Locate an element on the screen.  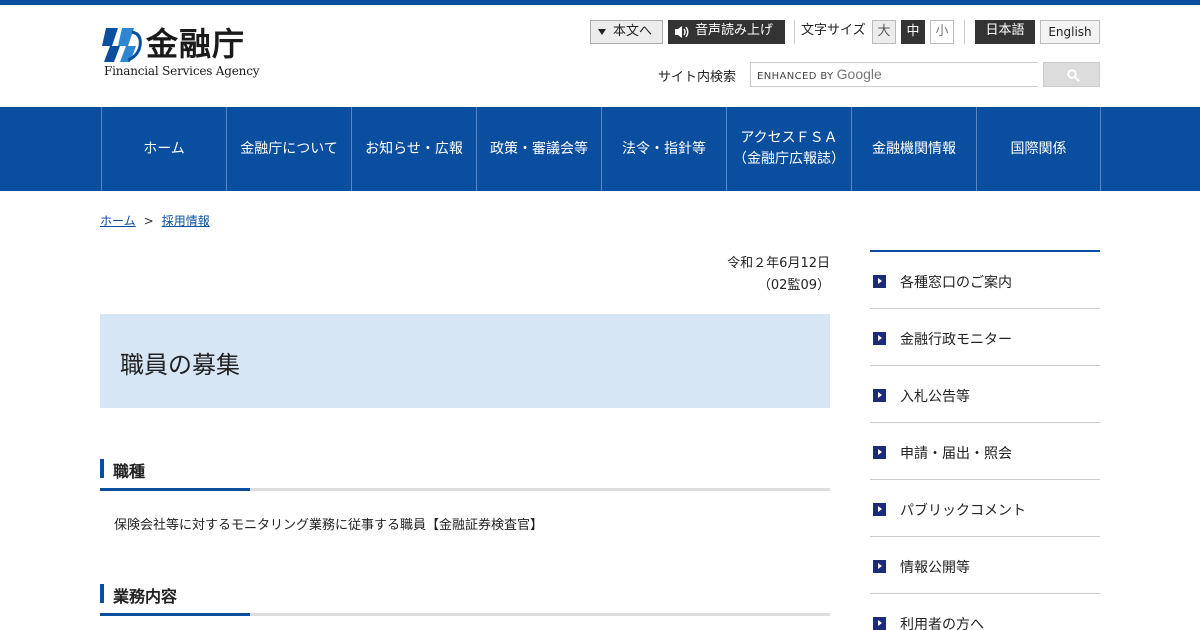
nav-item-policy: 政策・審議会等 is located at coordinates (538, 149).